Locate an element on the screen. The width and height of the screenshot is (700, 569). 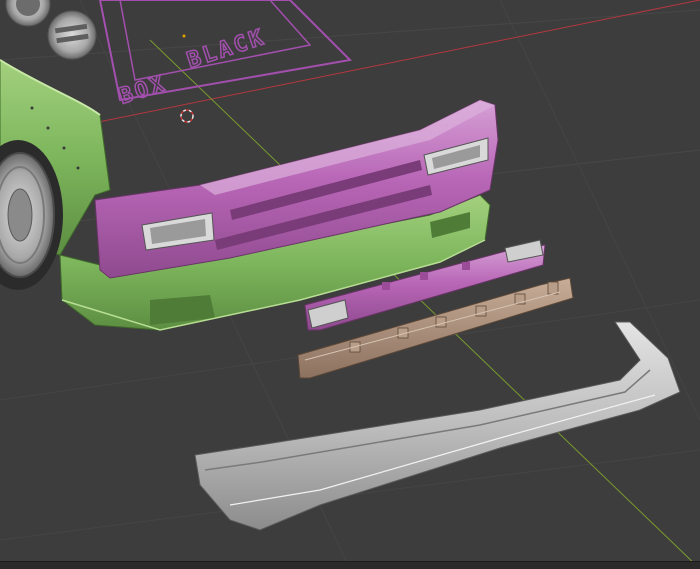
black-box-decal: BLACK BOX is located at coordinates (225, 55).